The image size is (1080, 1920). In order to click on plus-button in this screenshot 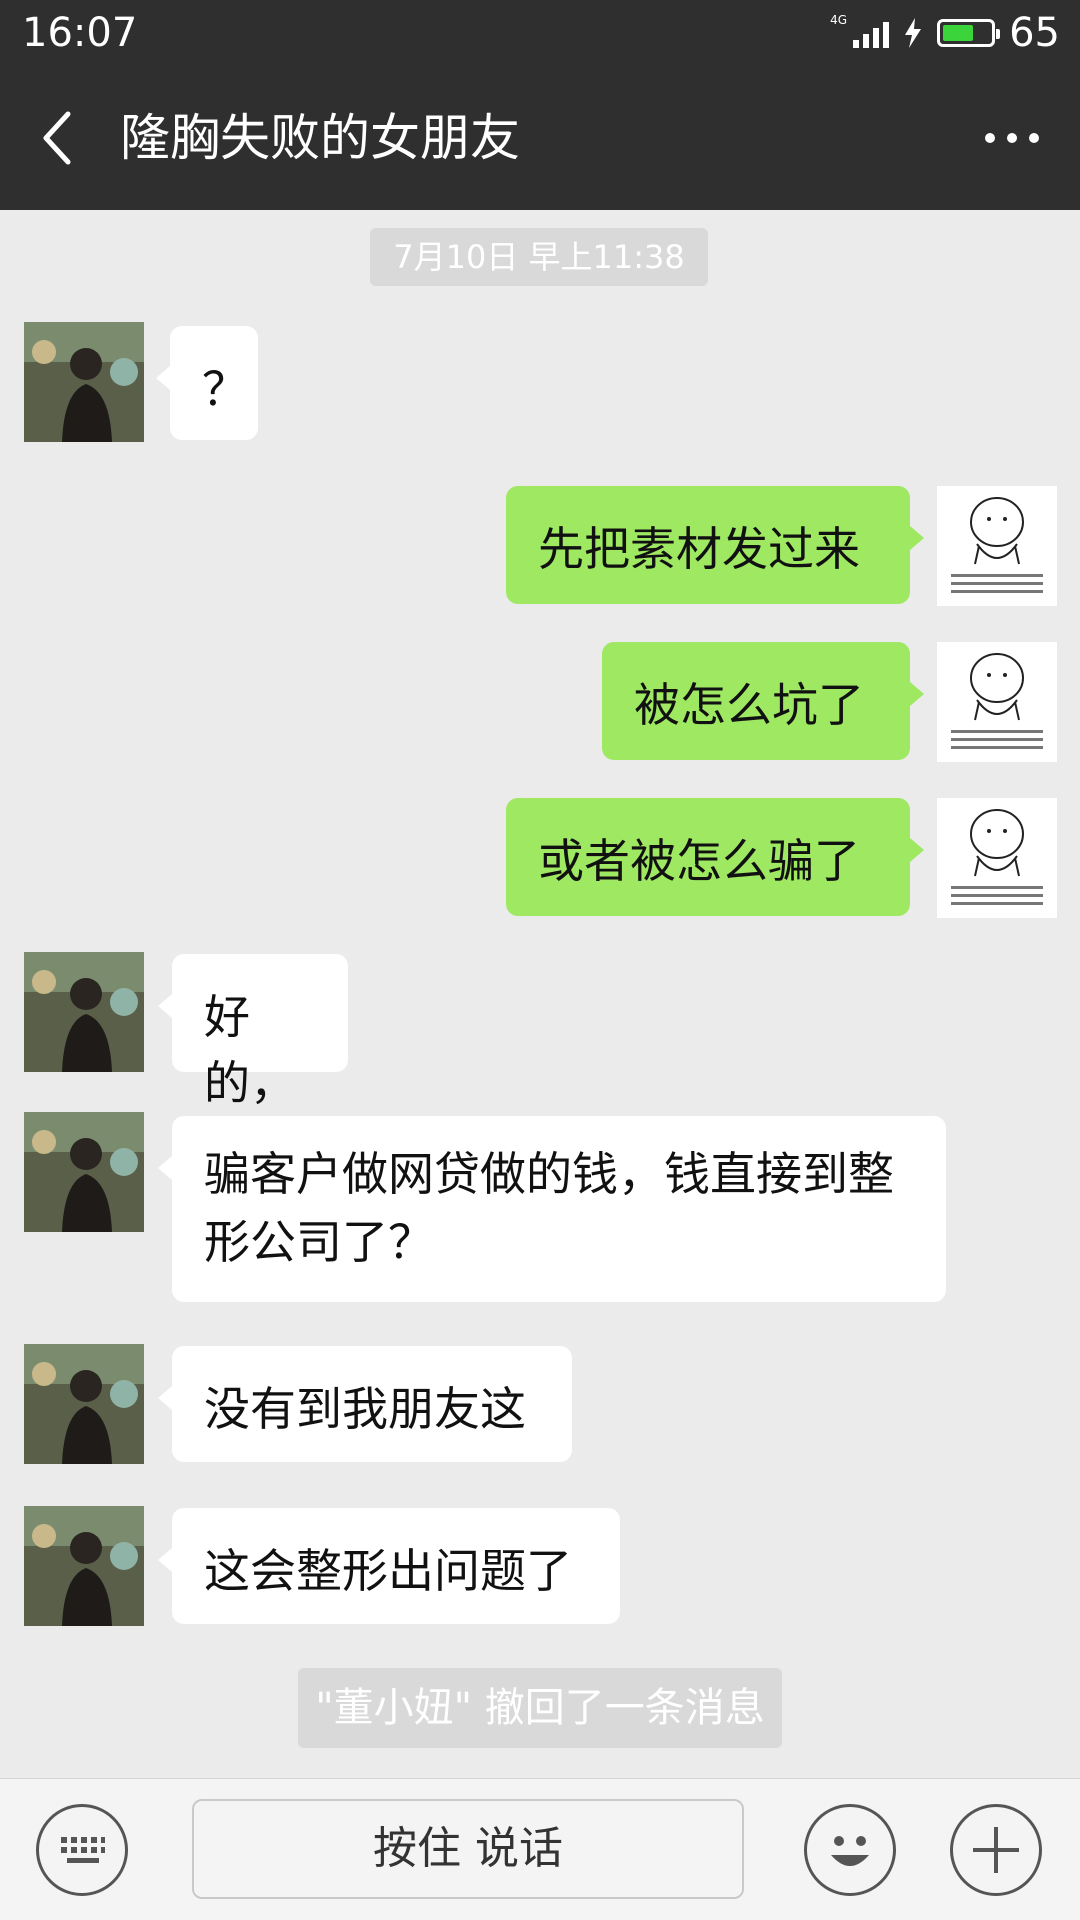, I will do `click(996, 1850)`.